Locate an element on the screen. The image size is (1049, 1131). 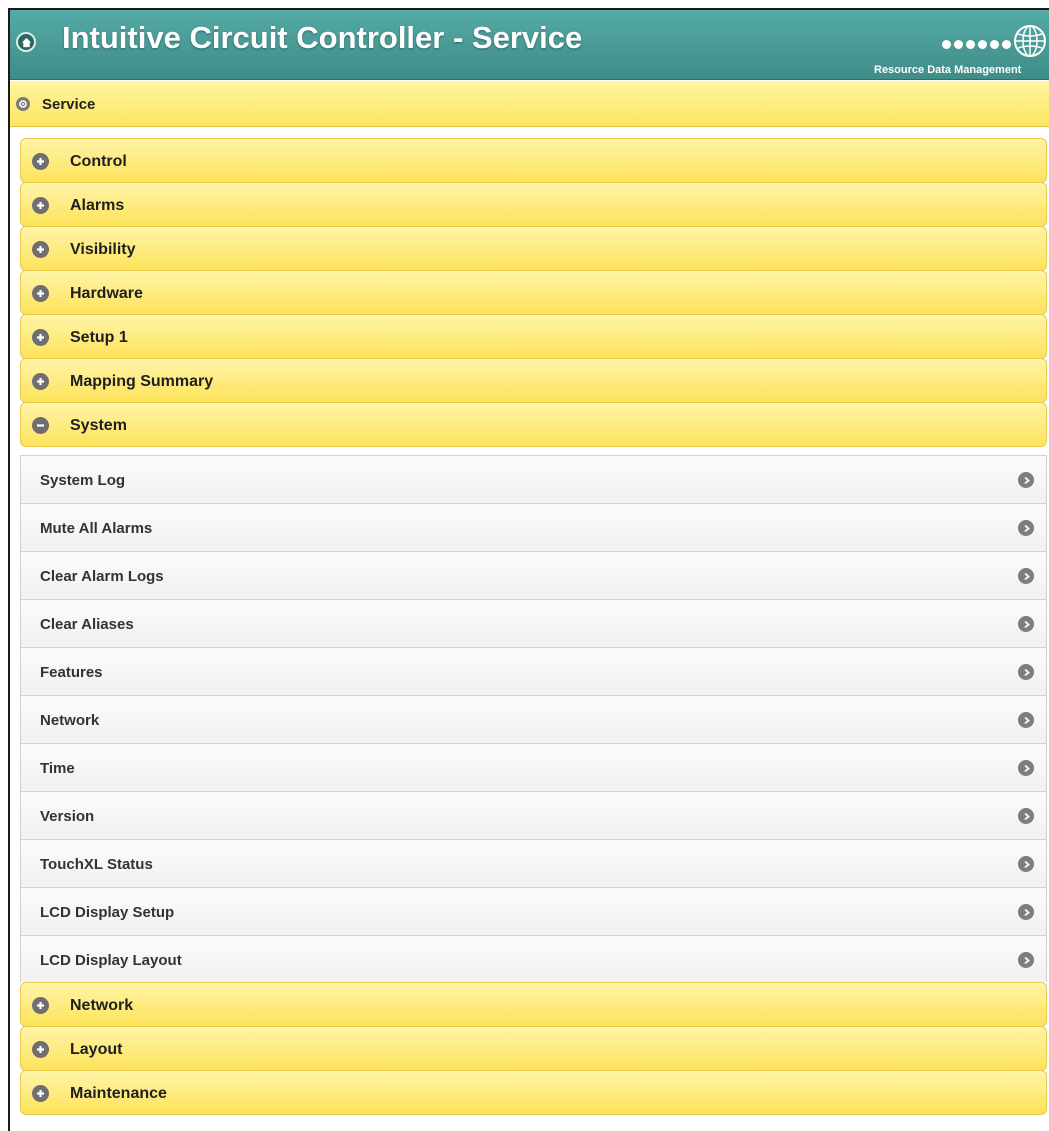
section-label: Network is located at coordinates (102, 1005).